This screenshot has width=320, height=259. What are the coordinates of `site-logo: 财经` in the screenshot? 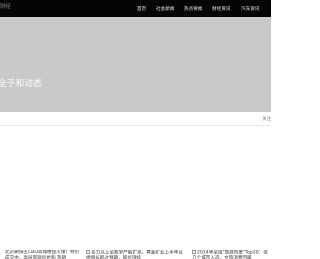 It's located at (5, 6).